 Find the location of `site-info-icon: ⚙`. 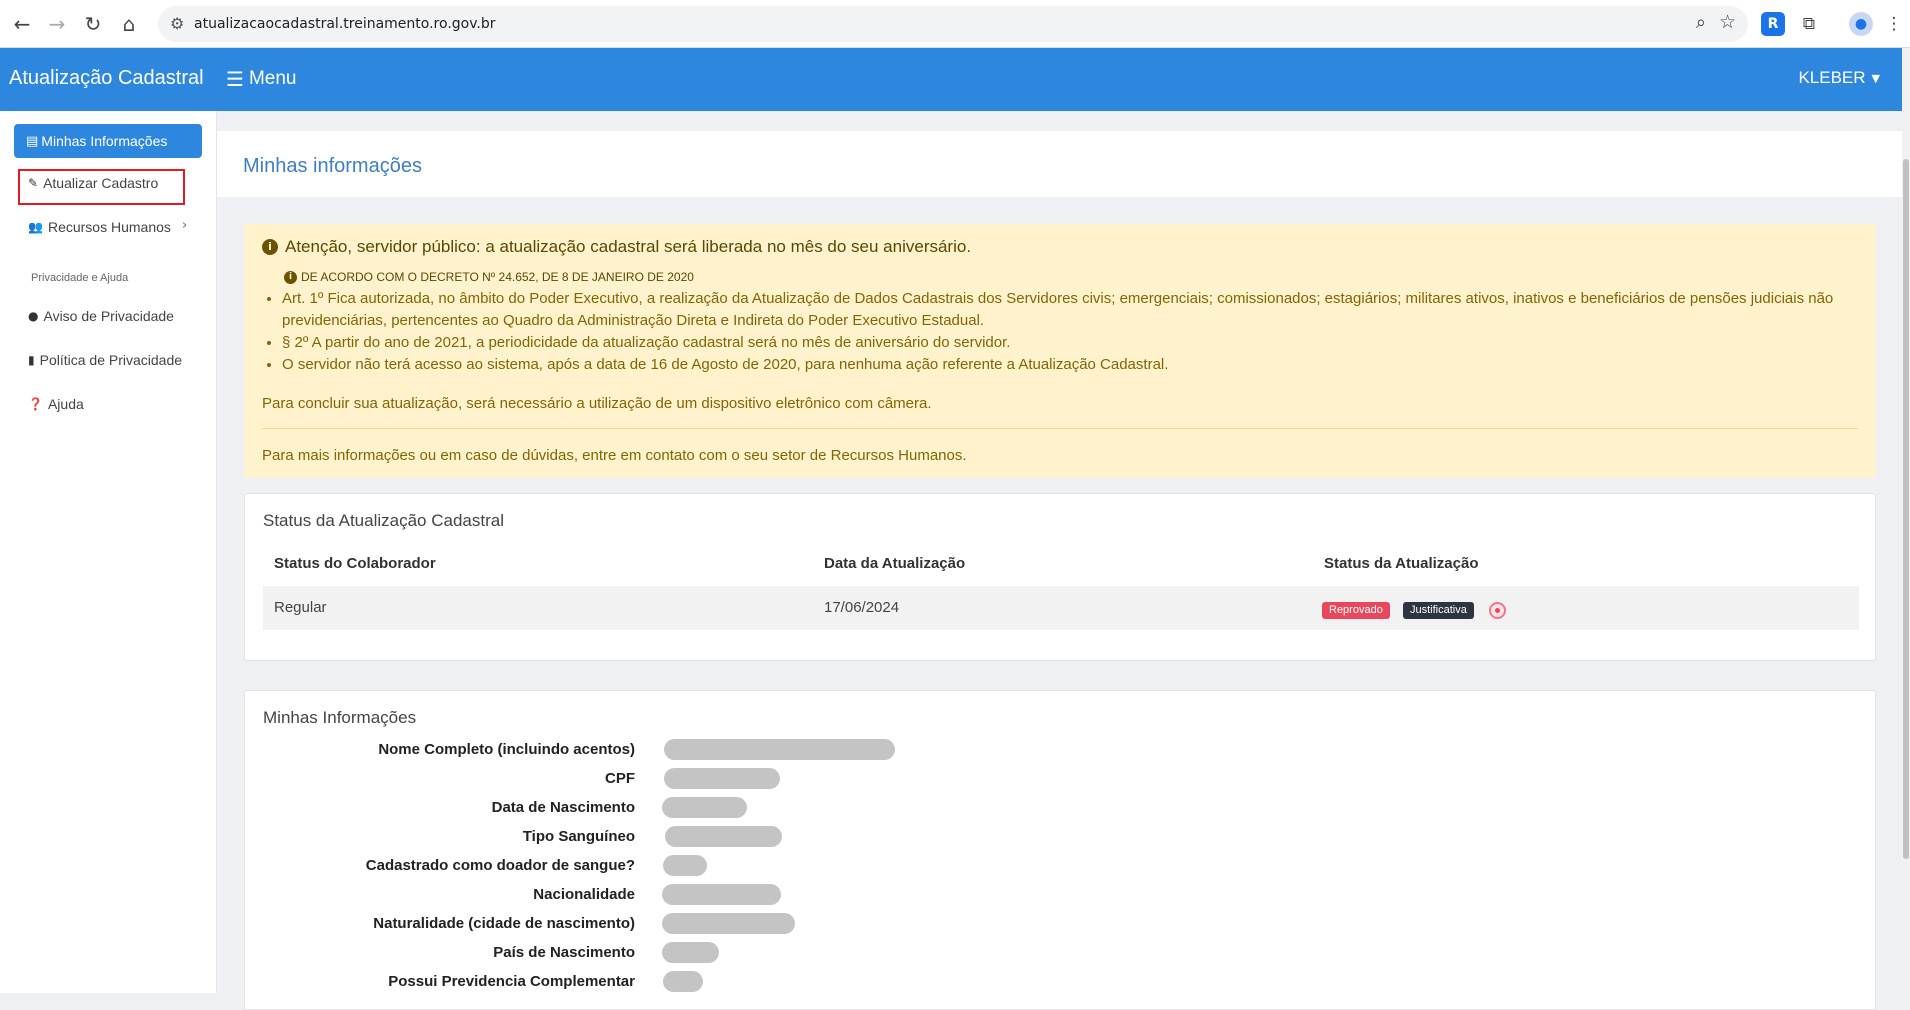

site-info-icon: ⚙ is located at coordinates (177, 23).